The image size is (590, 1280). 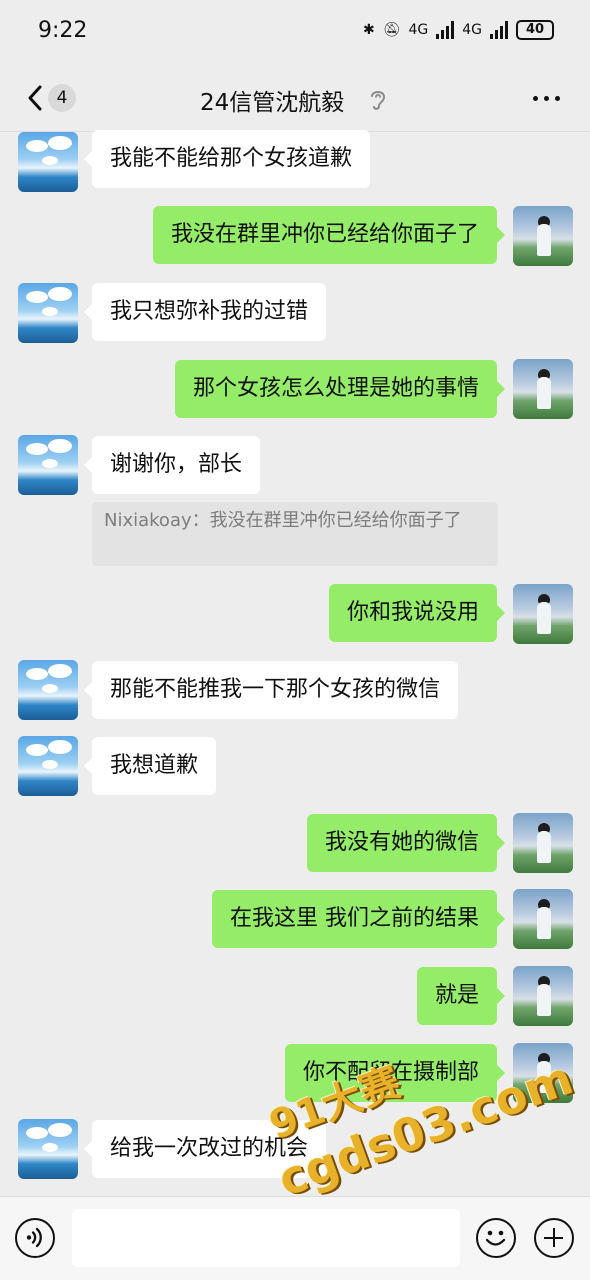 I want to click on message-bubble-in: 我想道歉, so click(x=150, y=766).